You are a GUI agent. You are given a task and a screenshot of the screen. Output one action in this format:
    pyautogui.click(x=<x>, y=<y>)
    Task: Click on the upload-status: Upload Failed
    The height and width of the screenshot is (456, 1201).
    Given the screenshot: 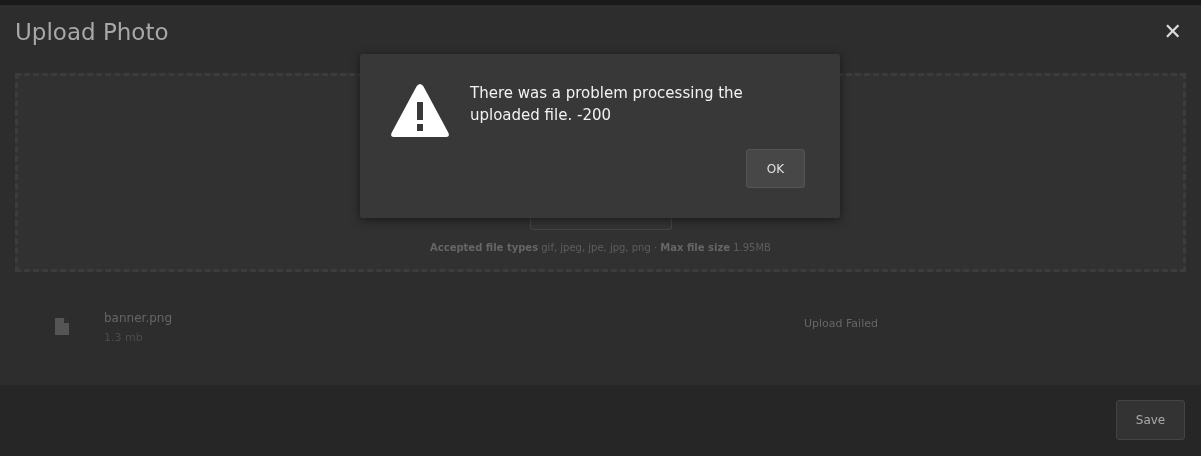 What is the action you would take?
    pyautogui.click(x=841, y=324)
    